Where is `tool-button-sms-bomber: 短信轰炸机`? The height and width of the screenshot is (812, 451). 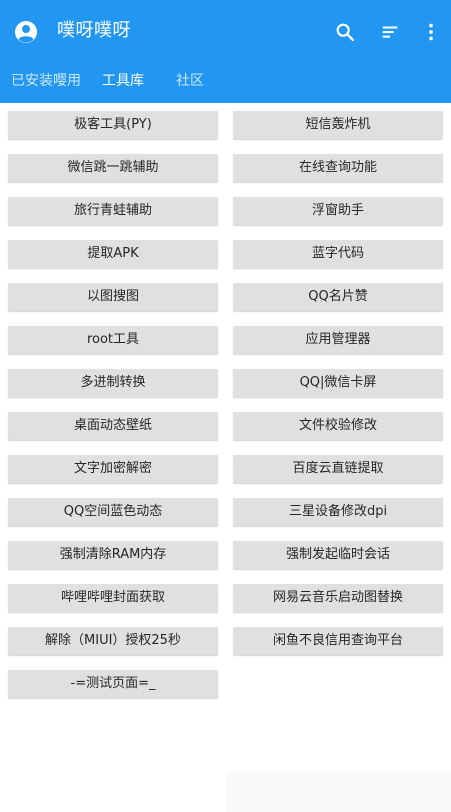
tool-button-sms-bomber: 短信轰炸机 is located at coordinates (338, 125).